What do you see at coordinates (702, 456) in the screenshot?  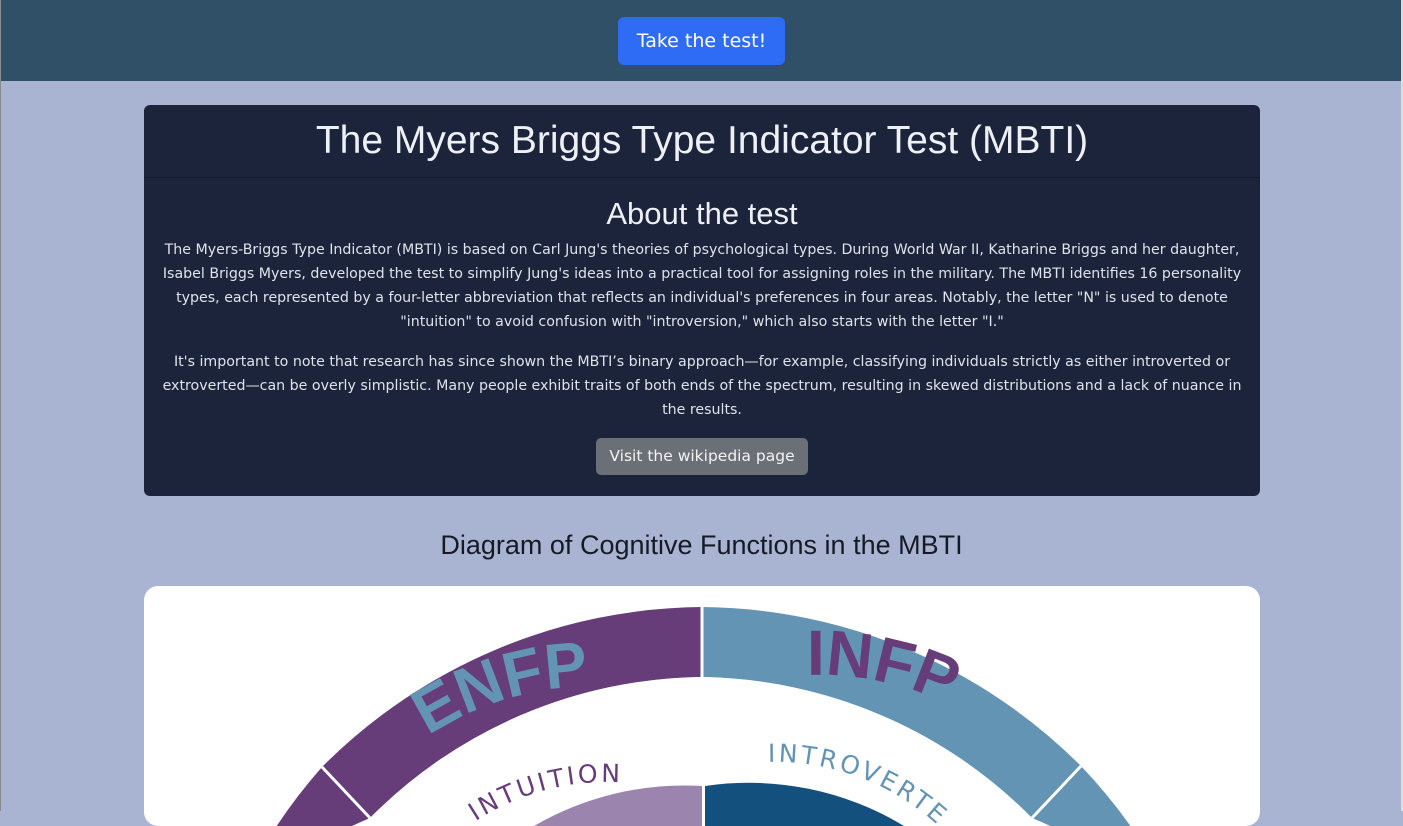 I see `wikipedia-link-button: Visit the wikipedia page` at bounding box center [702, 456].